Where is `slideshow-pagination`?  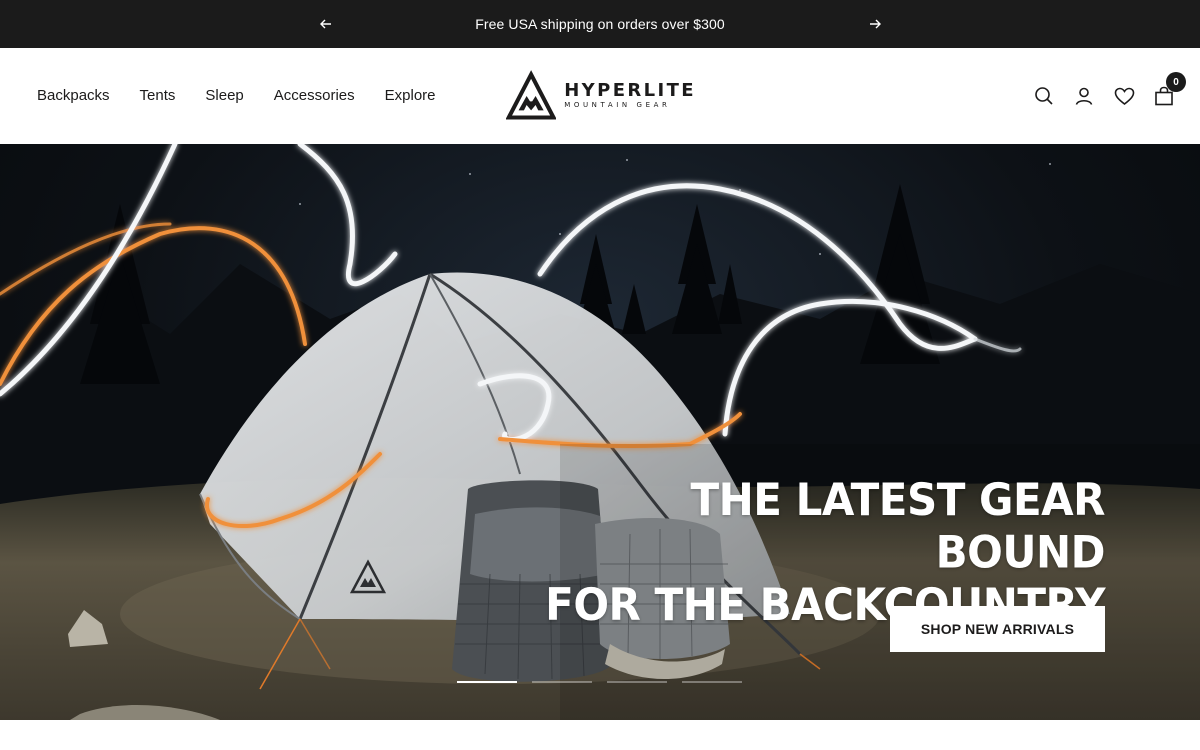
slideshow-pagination is located at coordinates (607, 682).